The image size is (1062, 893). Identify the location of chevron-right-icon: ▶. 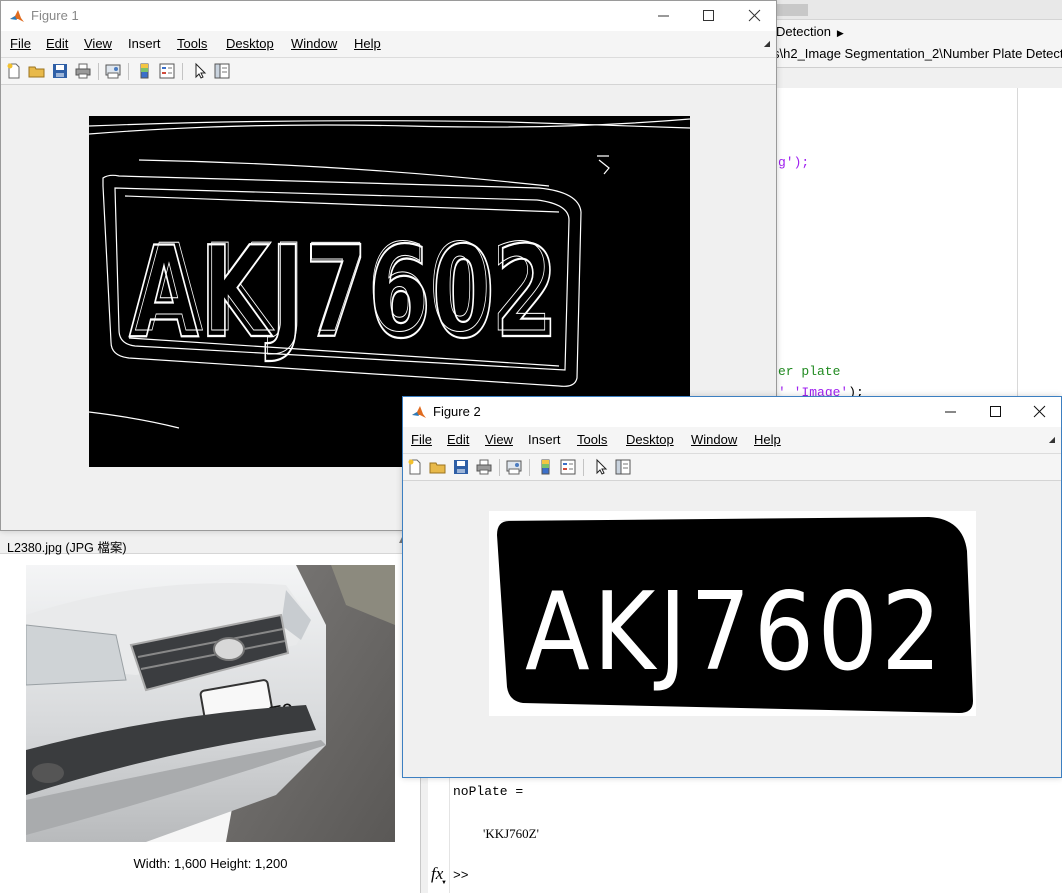
(840, 33).